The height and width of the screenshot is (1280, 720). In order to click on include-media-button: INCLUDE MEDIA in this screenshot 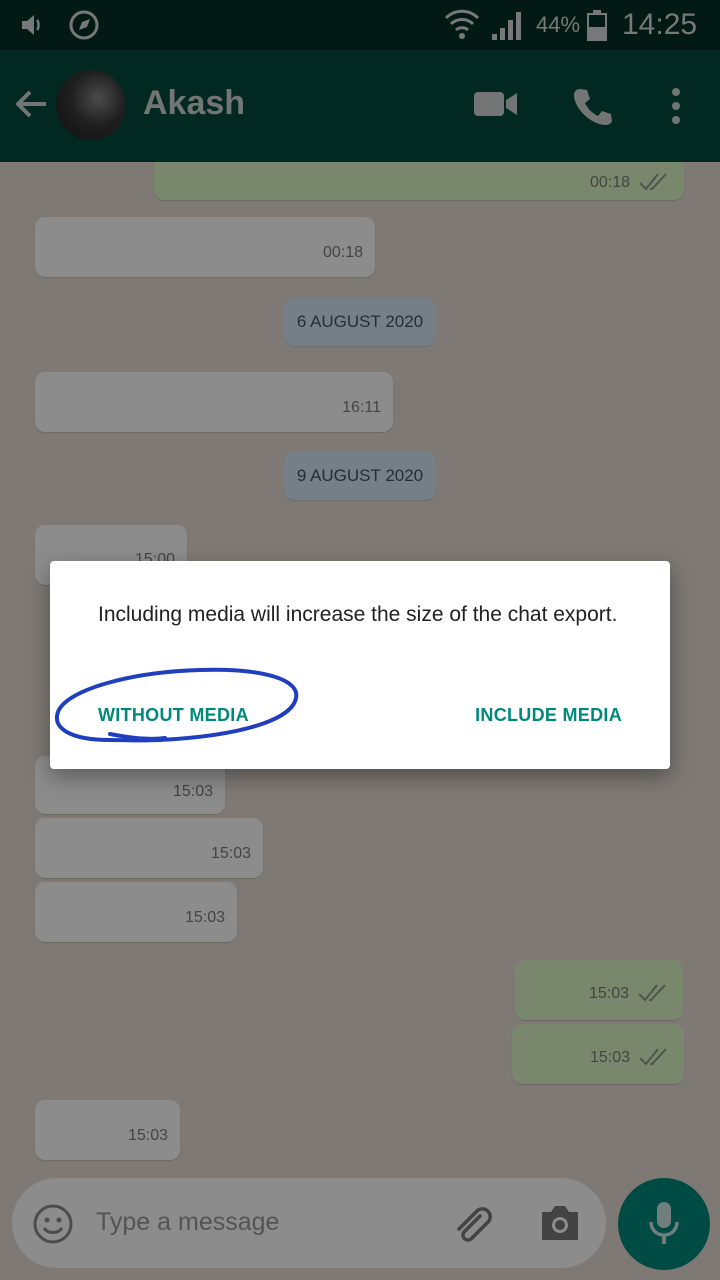, I will do `click(548, 715)`.